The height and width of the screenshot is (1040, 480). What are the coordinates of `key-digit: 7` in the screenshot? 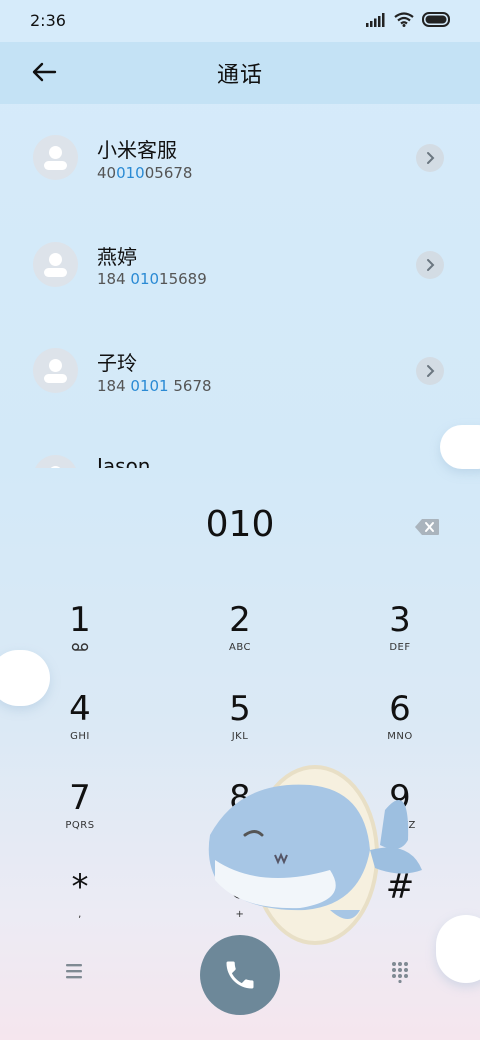 It's located at (80, 798).